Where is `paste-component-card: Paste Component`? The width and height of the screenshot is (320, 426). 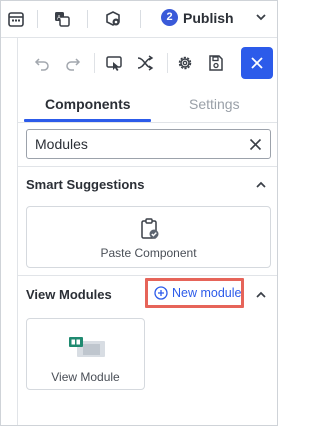 paste-component-card: Paste Component is located at coordinates (148, 237).